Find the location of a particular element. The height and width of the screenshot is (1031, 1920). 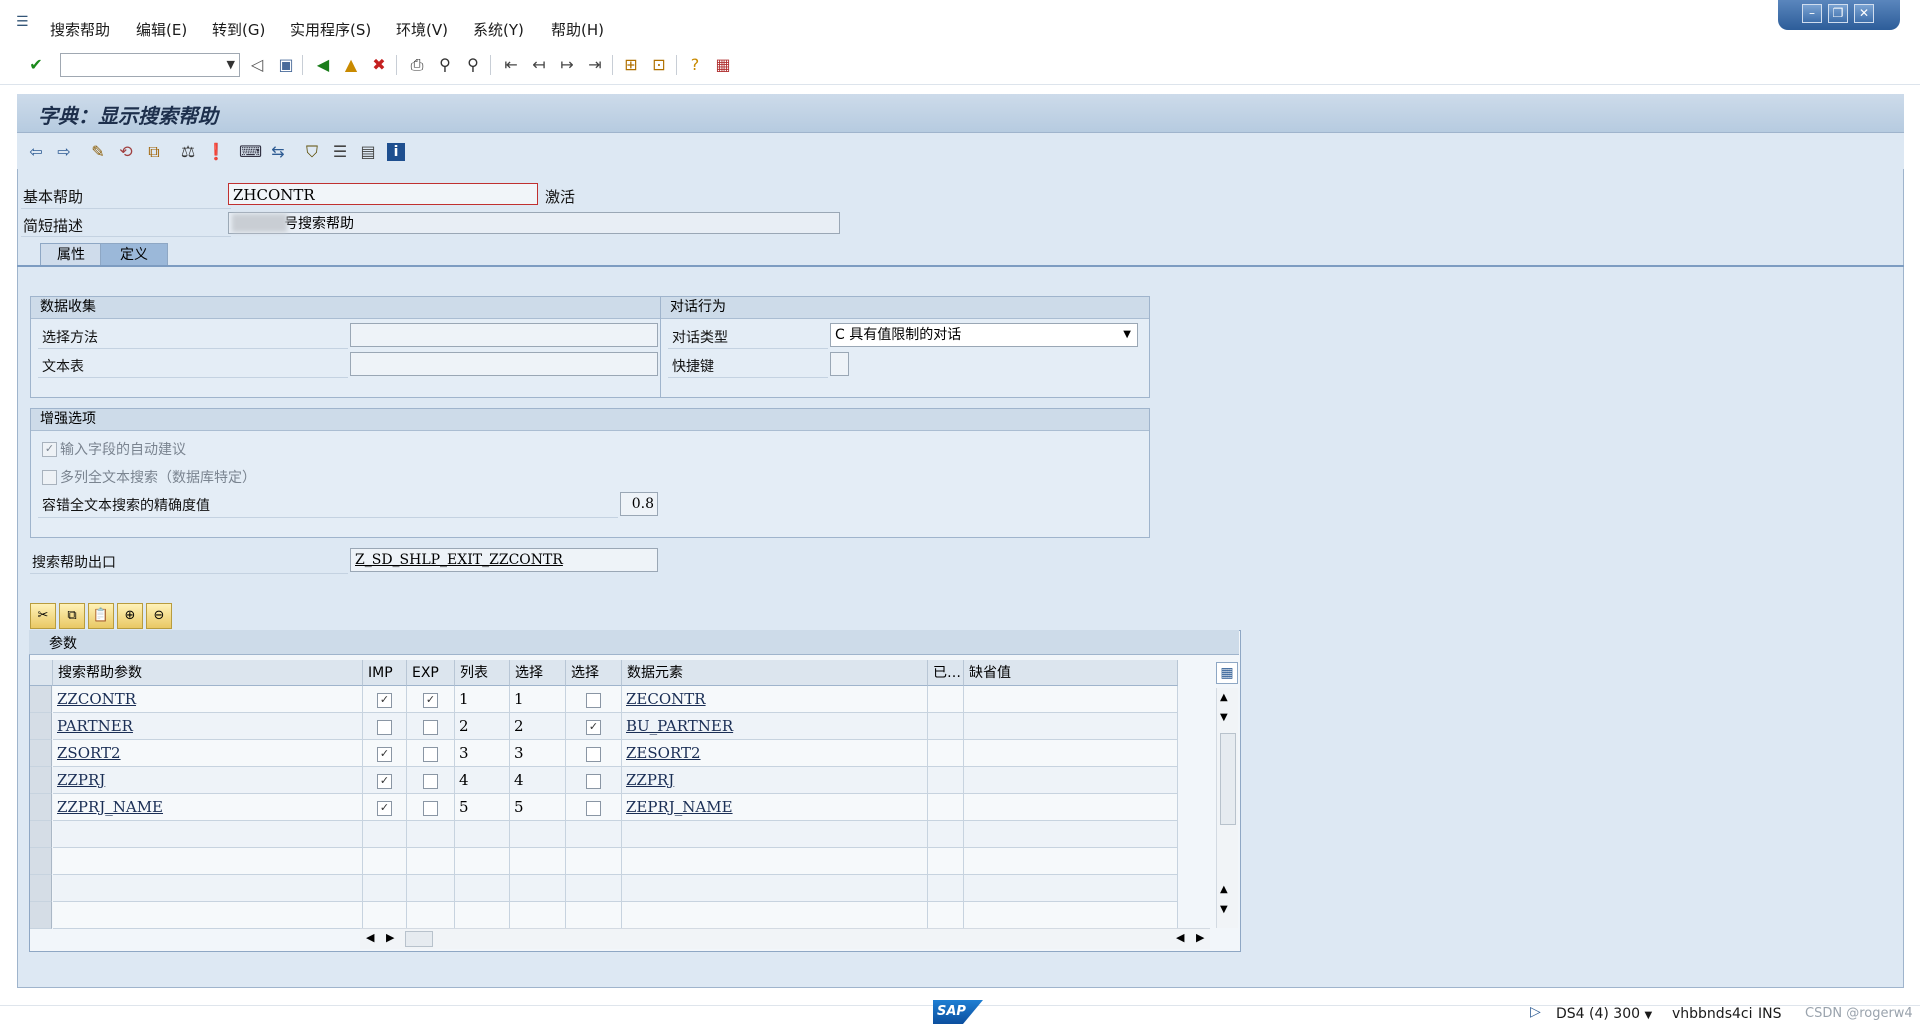

forward-arrow-icon: ⇨ is located at coordinates (64, 152).